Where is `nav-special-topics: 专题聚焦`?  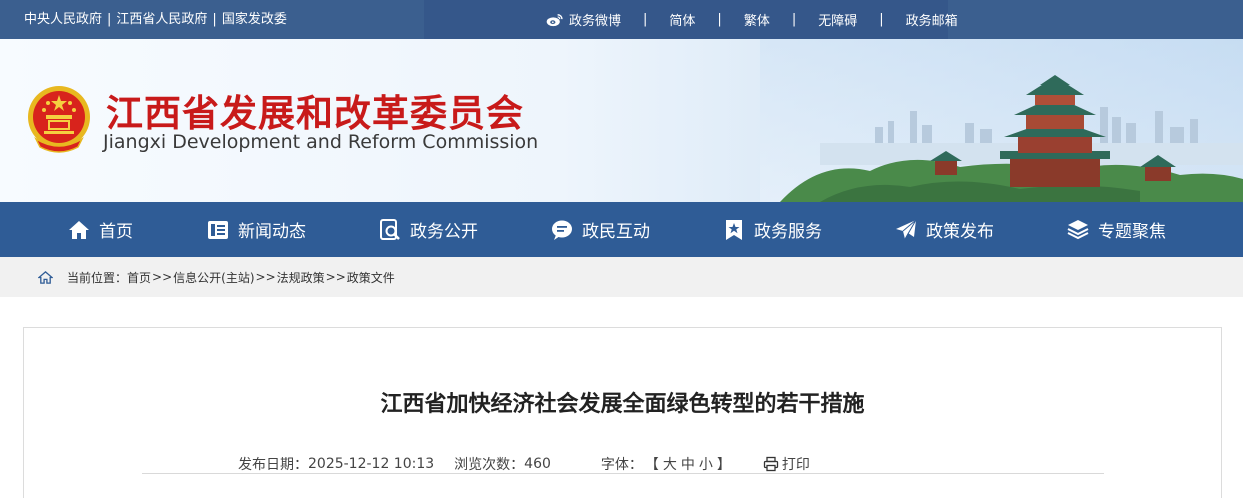 nav-special-topics: 专题聚焦 is located at coordinates (1116, 229).